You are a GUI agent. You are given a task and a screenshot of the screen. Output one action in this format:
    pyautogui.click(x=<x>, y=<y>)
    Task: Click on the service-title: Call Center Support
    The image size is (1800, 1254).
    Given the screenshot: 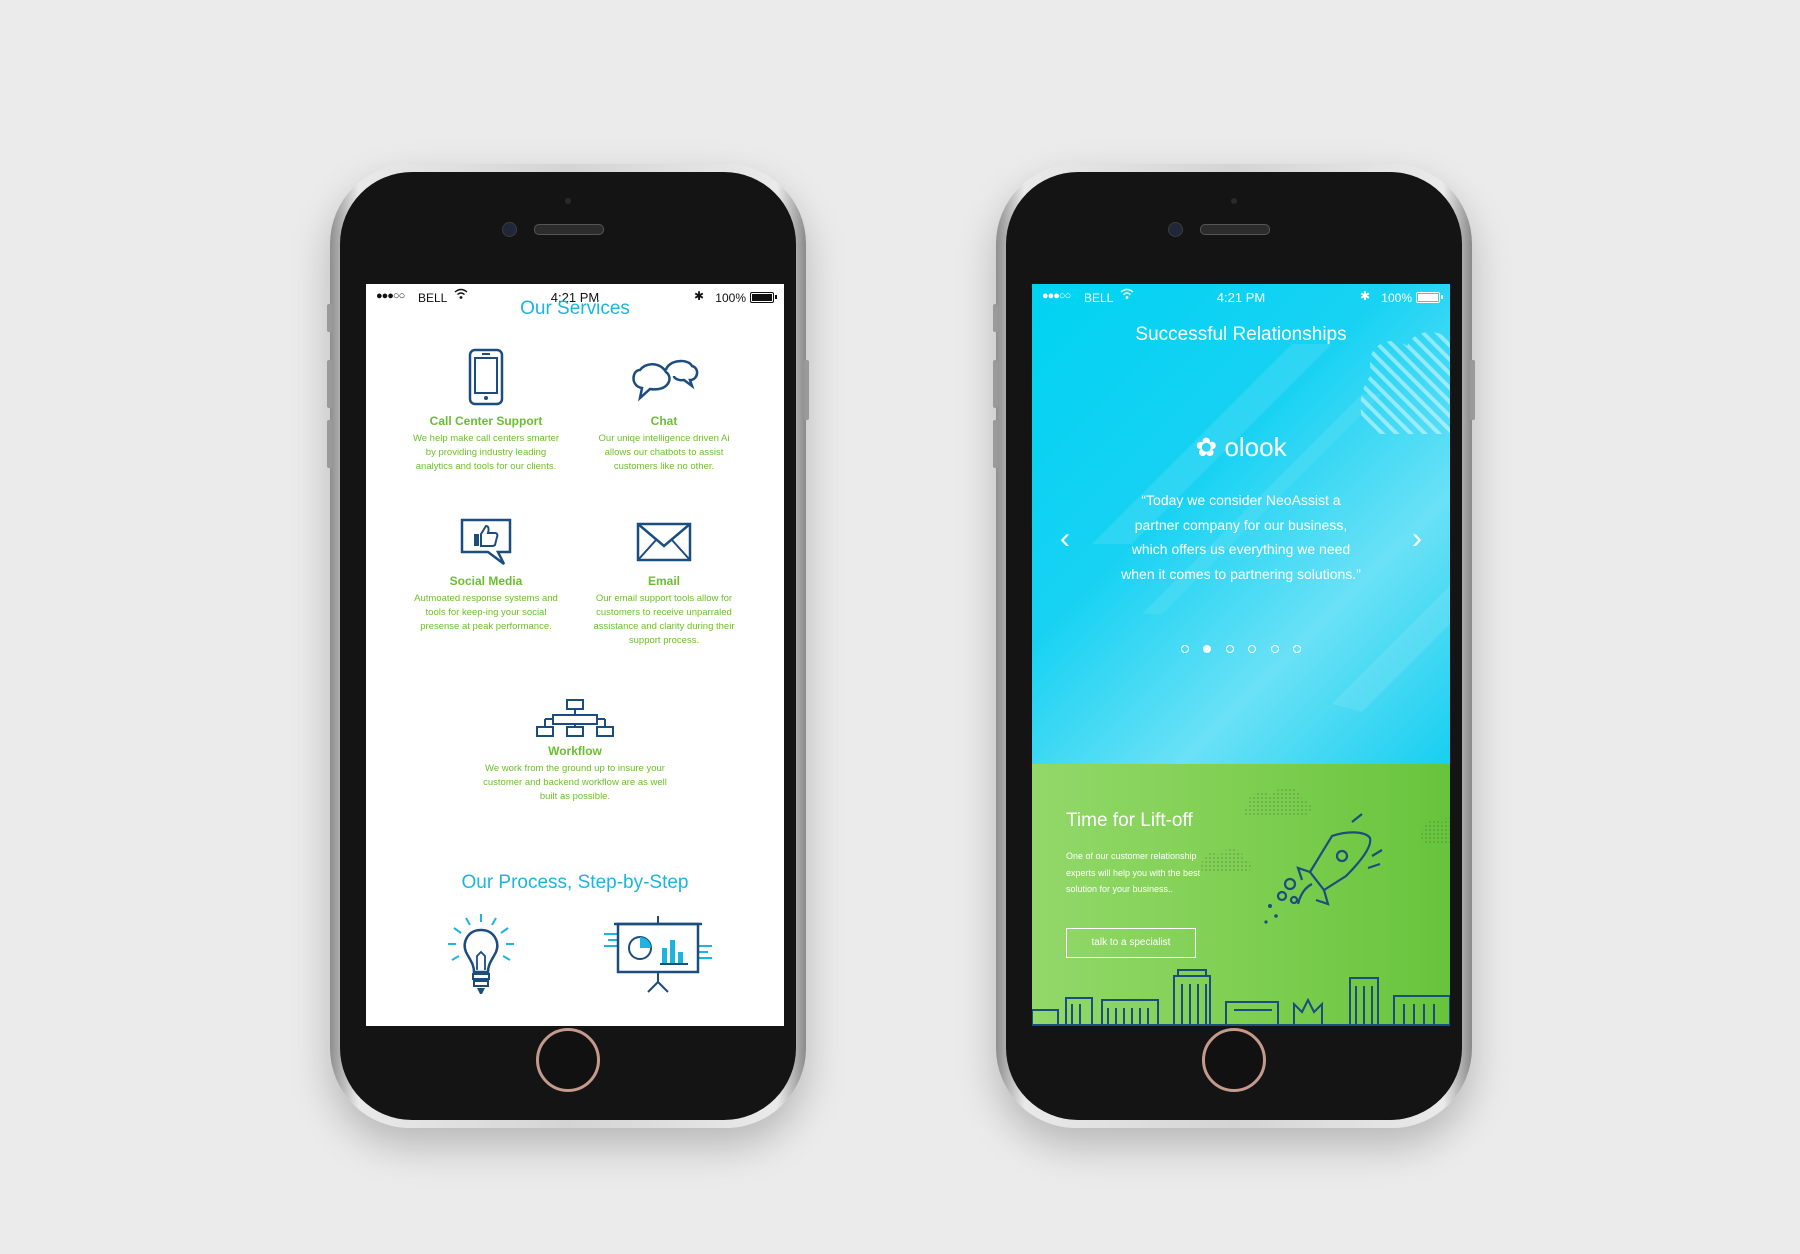 What is the action you would take?
    pyautogui.click(x=486, y=421)
    